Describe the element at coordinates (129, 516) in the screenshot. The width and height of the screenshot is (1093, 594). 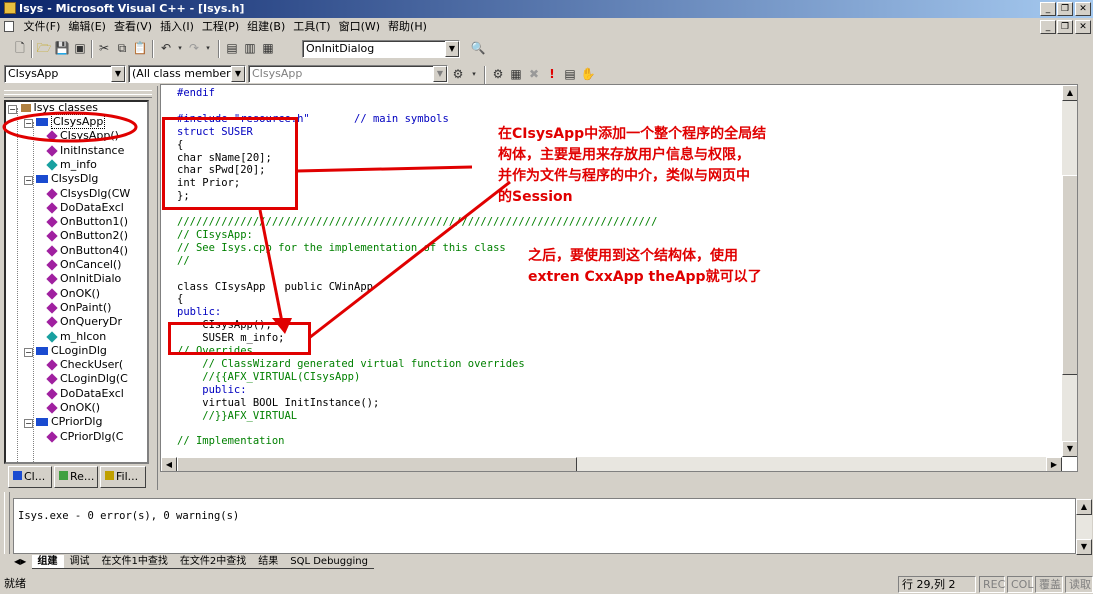
I see `build-result-text: Isys.exe - 0 error(s), 0 warning(s)` at that location.